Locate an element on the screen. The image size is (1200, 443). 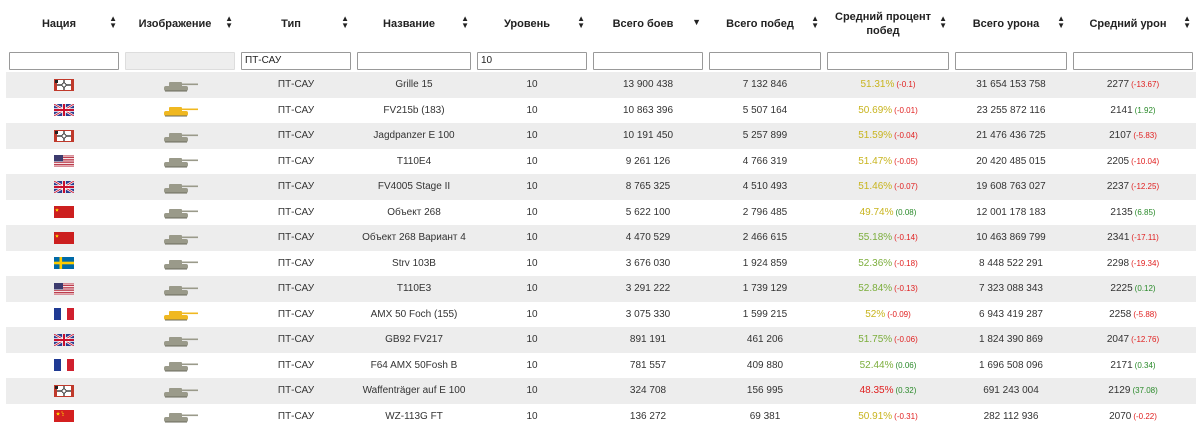
avg-damage-cell: 2135 (6.85) is located at coordinates (1133, 212).